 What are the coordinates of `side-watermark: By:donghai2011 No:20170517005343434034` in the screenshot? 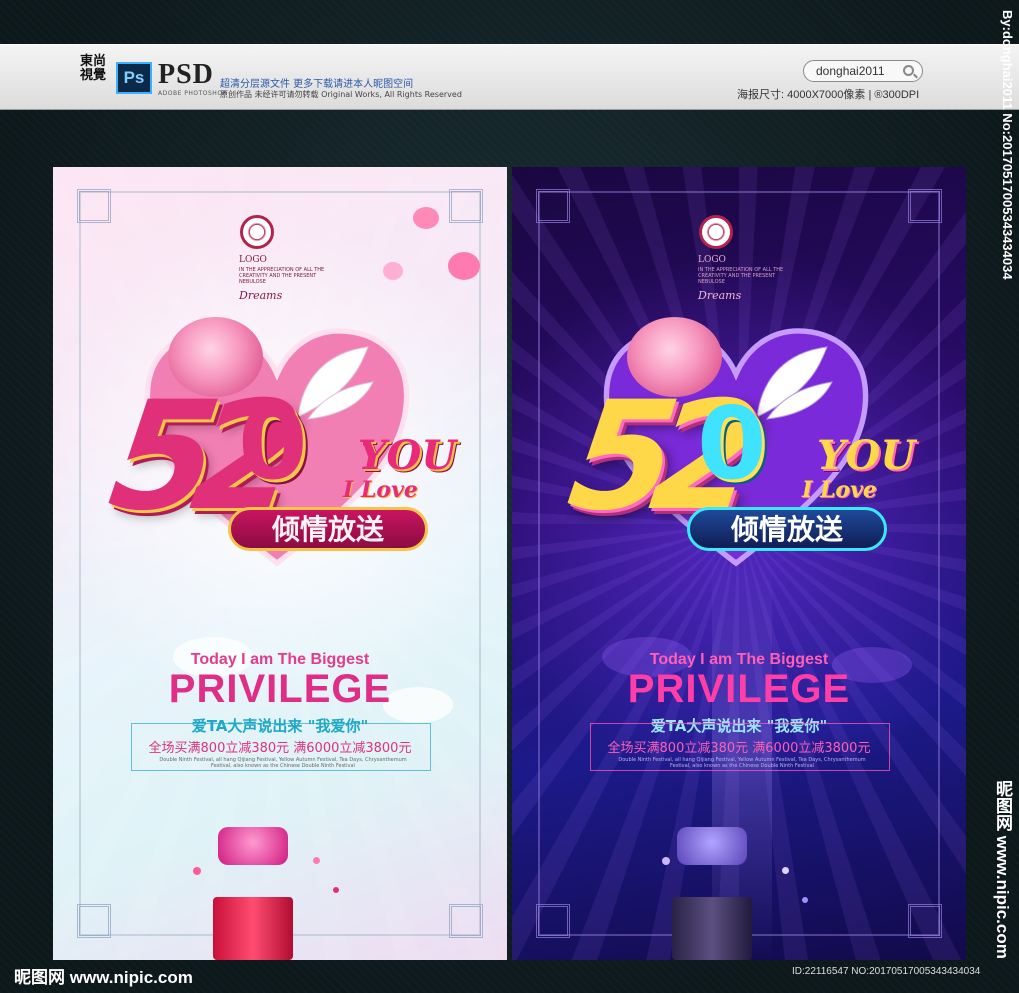 It's located at (1007, 145).